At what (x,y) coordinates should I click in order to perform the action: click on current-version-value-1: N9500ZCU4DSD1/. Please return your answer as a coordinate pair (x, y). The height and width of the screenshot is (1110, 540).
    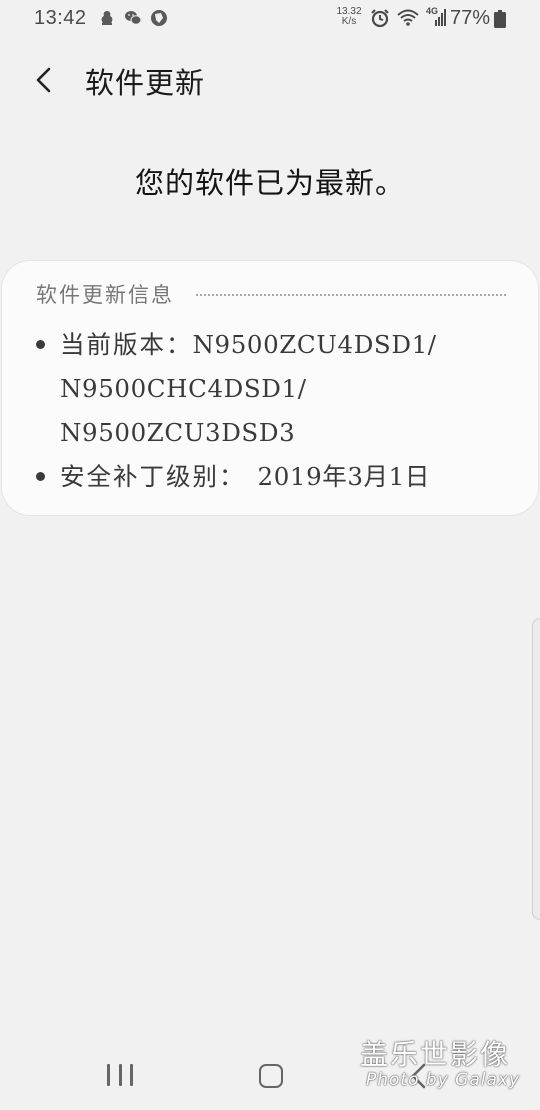
    Looking at the image, I should click on (314, 344).